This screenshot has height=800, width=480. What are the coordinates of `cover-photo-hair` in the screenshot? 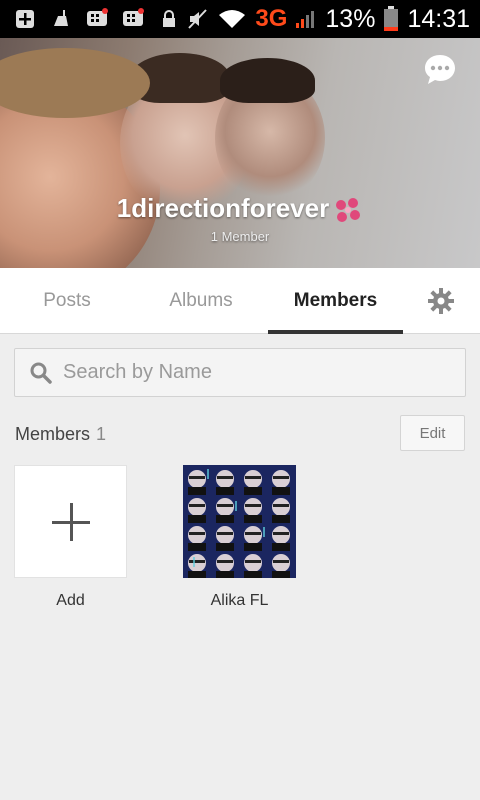 It's located at (267, 80).